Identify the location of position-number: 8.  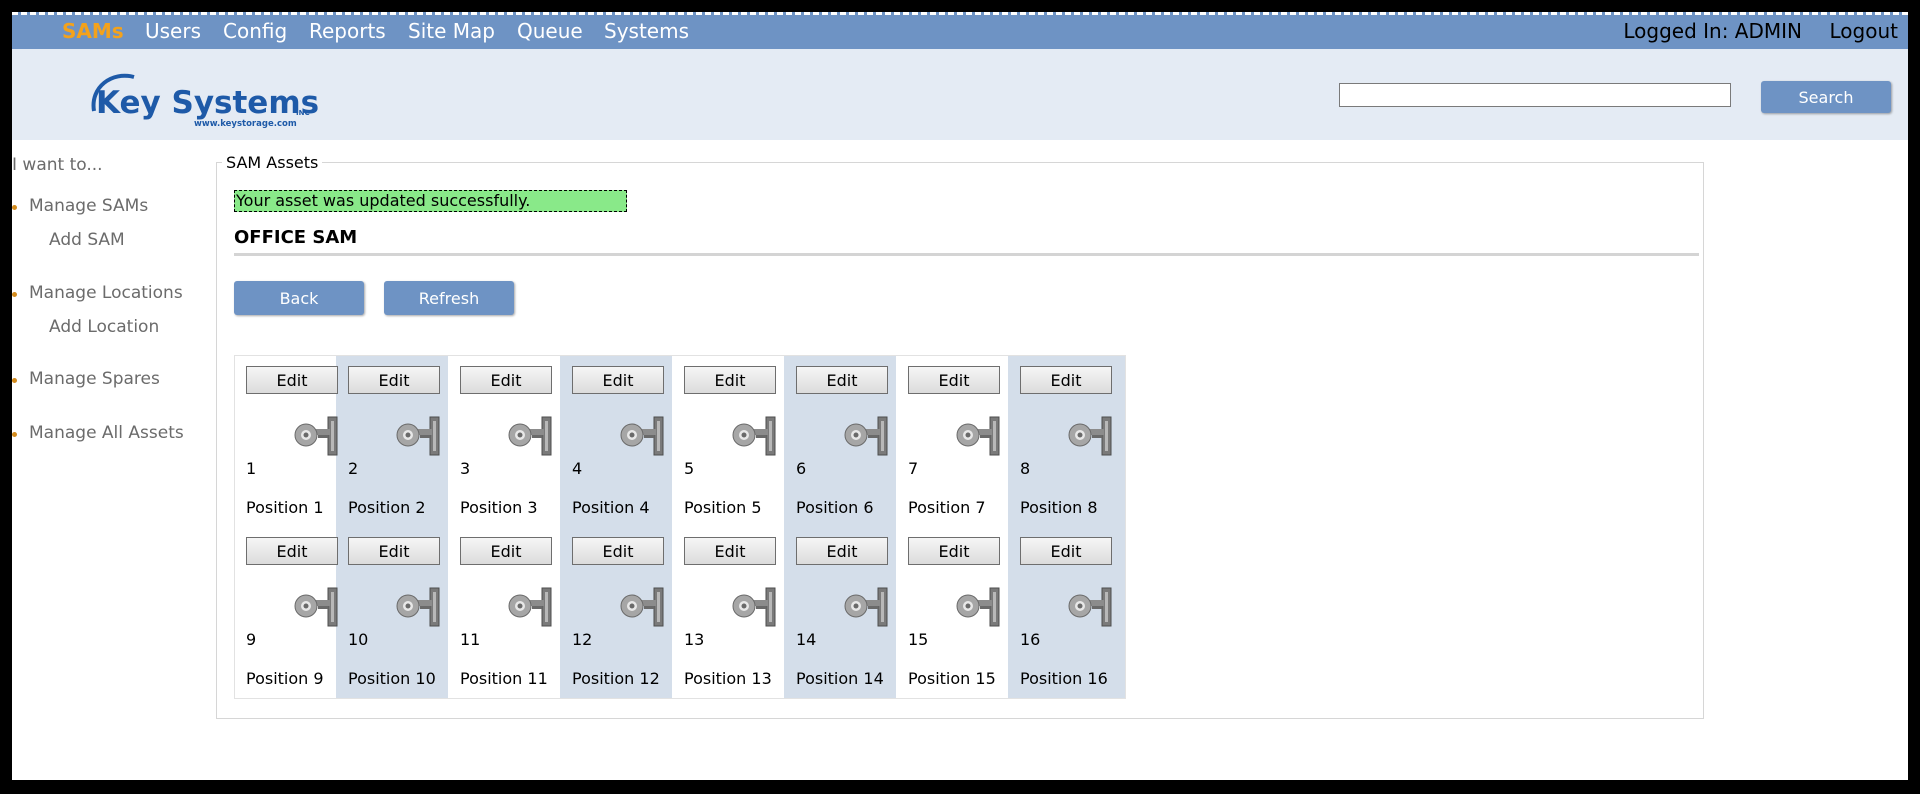
(1025, 468).